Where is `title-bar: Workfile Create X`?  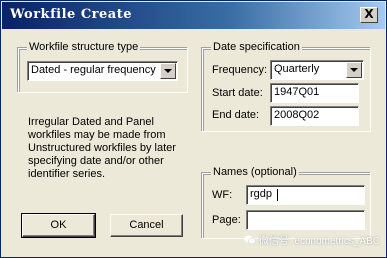
title-bar: Workfile Create X is located at coordinates (193, 15).